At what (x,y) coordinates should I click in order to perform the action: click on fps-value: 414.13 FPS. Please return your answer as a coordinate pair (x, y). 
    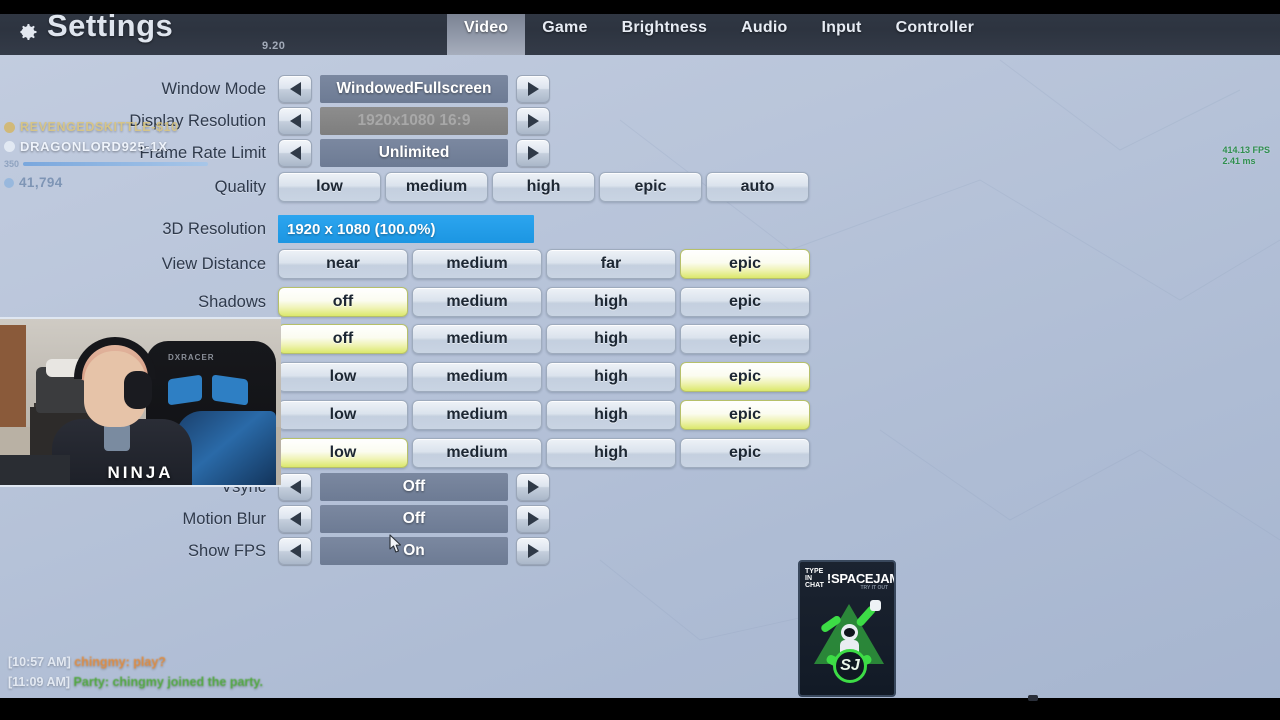
    Looking at the image, I should click on (1246, 150).